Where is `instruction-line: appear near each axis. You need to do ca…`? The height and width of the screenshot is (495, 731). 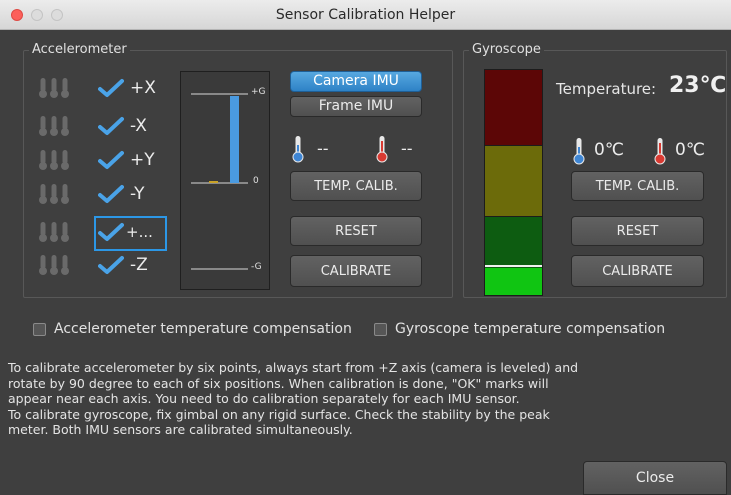 instruction-line: appear near each axis. You need to do ca… is located at coordinates (264, 398).